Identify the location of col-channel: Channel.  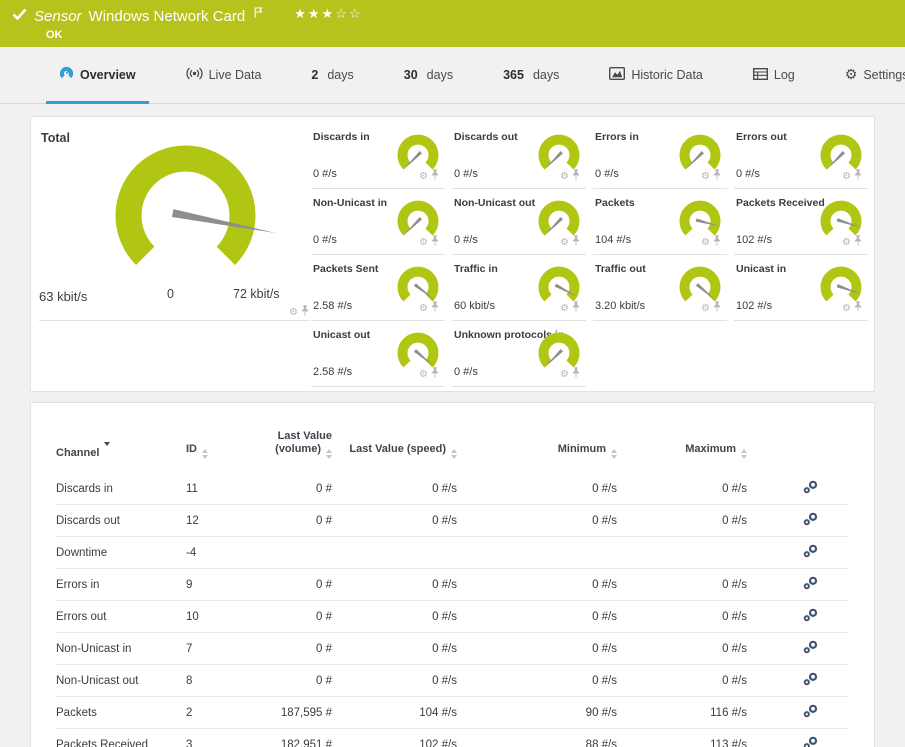
(121, 438).